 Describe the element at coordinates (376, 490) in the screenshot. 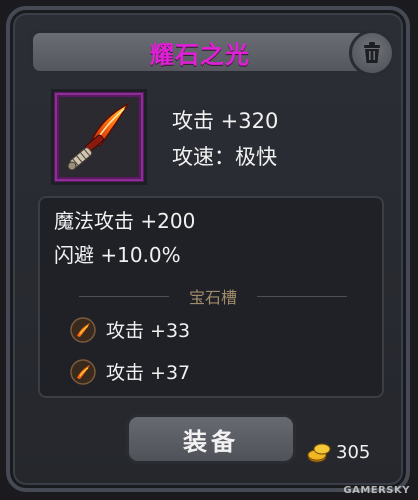

I see `watermark: GAMERSKY` at that location.